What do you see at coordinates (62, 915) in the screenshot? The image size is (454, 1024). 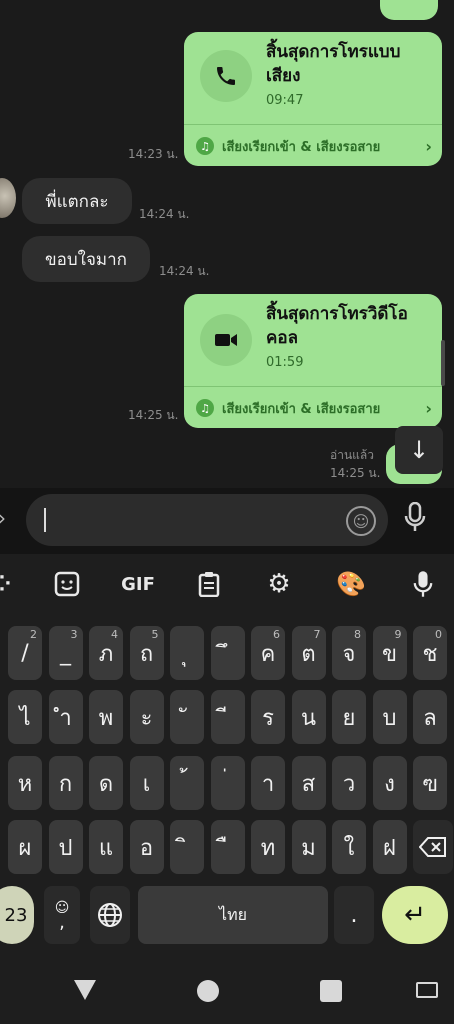 I see `comma-key: ☺ ,` at bounding box center [62, 915].